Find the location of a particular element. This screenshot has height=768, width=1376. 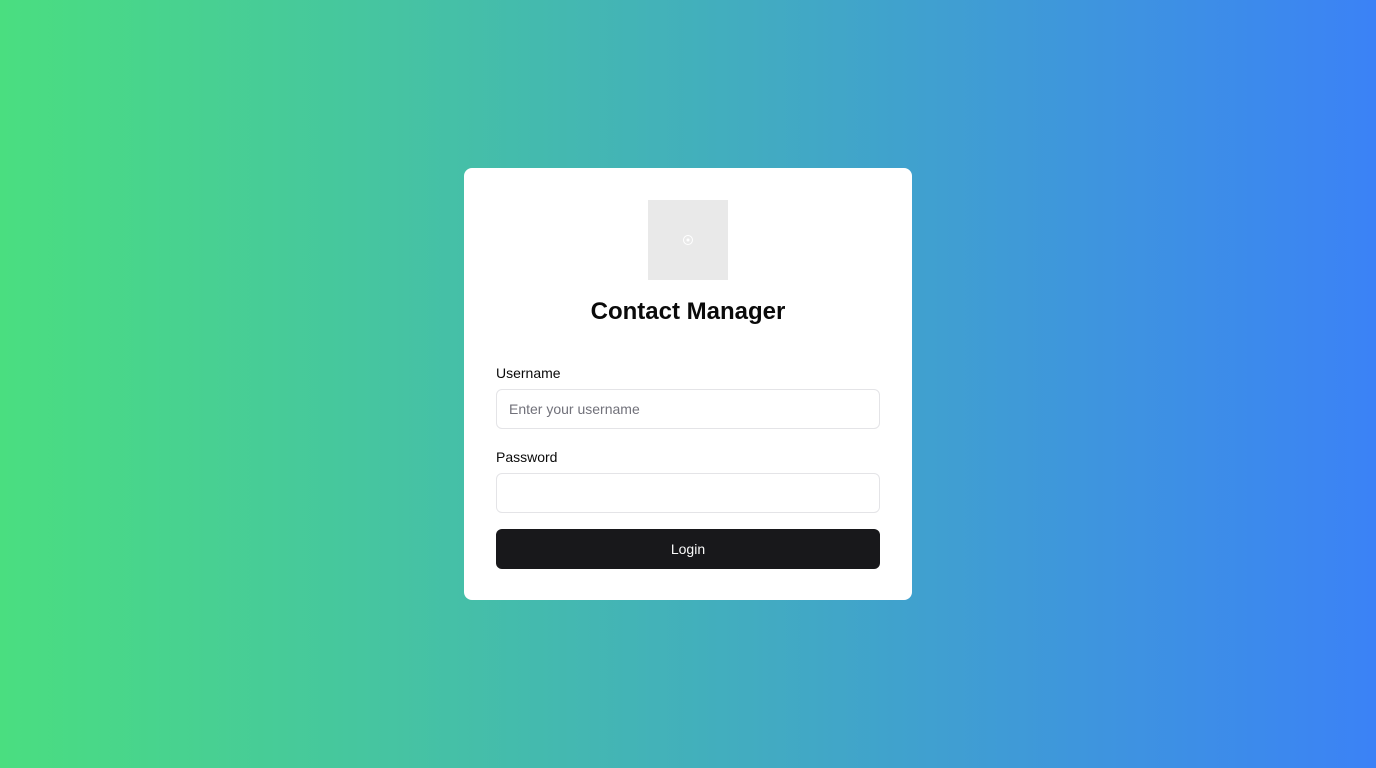

login-form: Username Password Login is located at coordinates (688, 467).